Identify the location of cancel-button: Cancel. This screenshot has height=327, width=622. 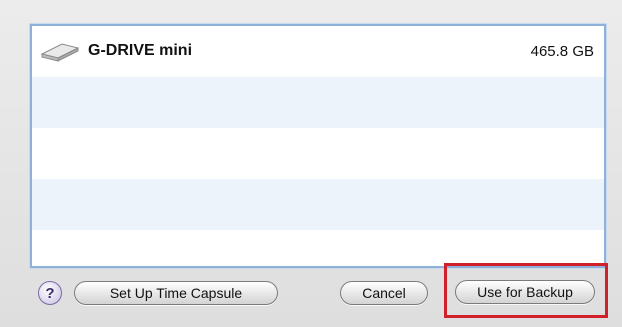
(384, 293).